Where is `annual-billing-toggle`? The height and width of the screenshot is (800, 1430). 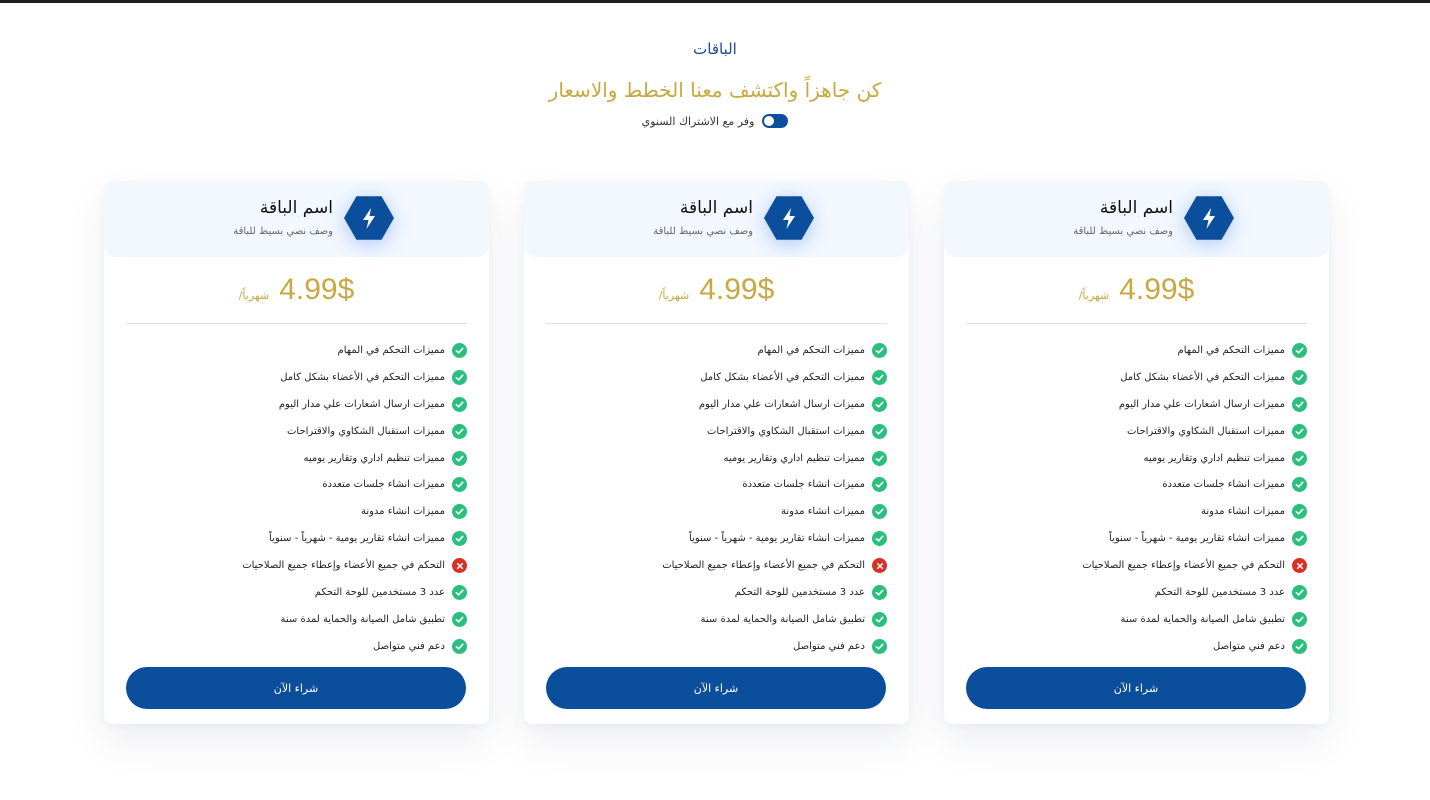 annual-billing-toggle is located at coordinates (775, 121).